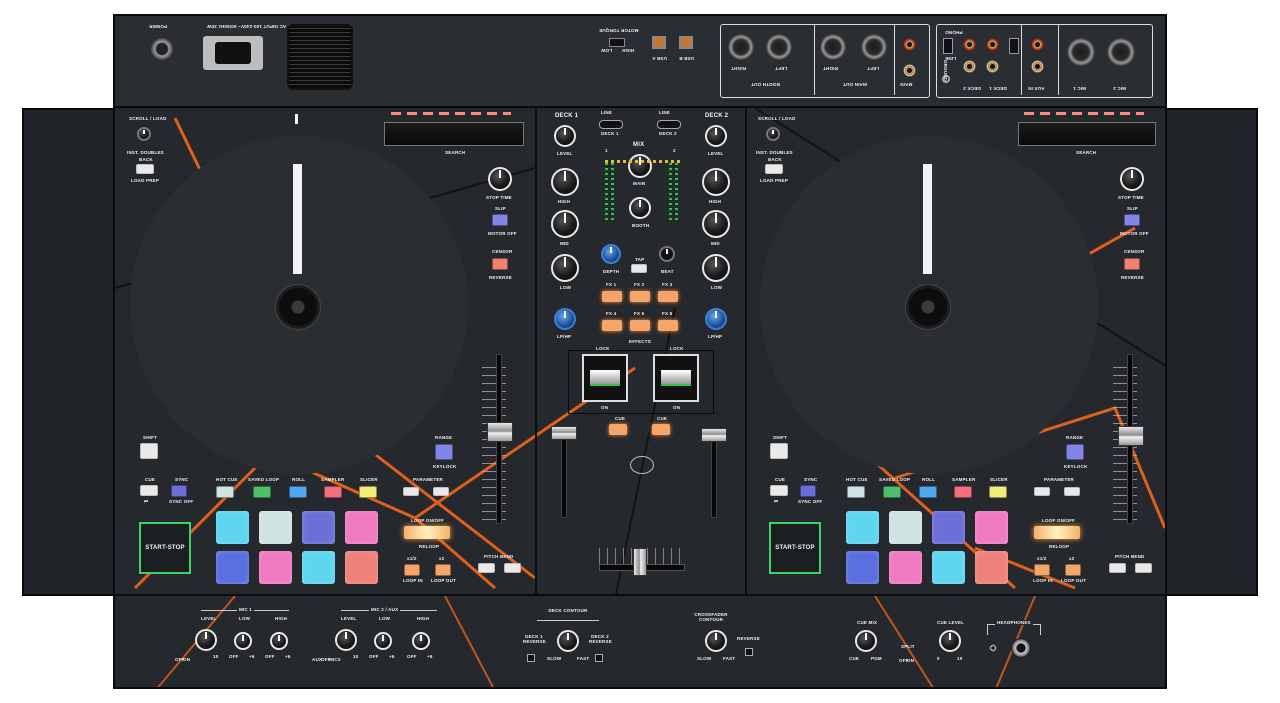 Image resolution: width=1280 pixels, height=703 pixels. What do you see at coordinates (368, 492) in the screenshot?
I see `slicer-button` at bounding box center [368, 492].